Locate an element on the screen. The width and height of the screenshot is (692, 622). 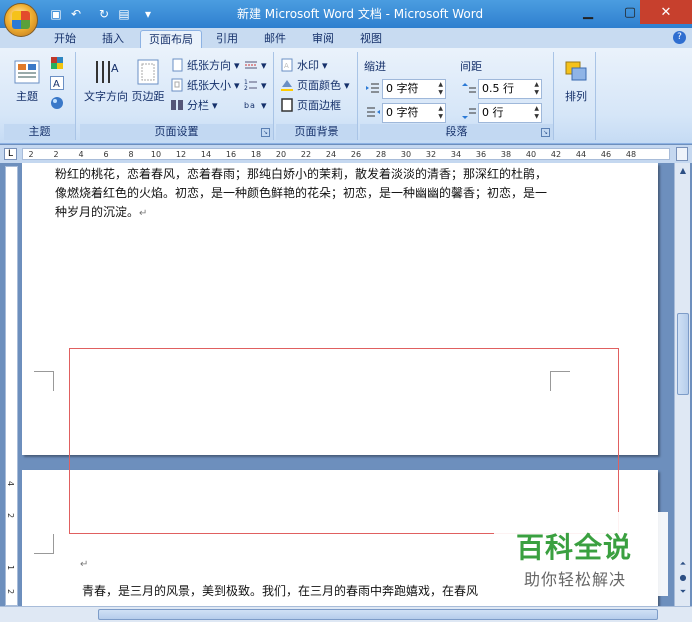
spacing-after-spinner: ▲ ▼ is located at coordinates (536, 113).